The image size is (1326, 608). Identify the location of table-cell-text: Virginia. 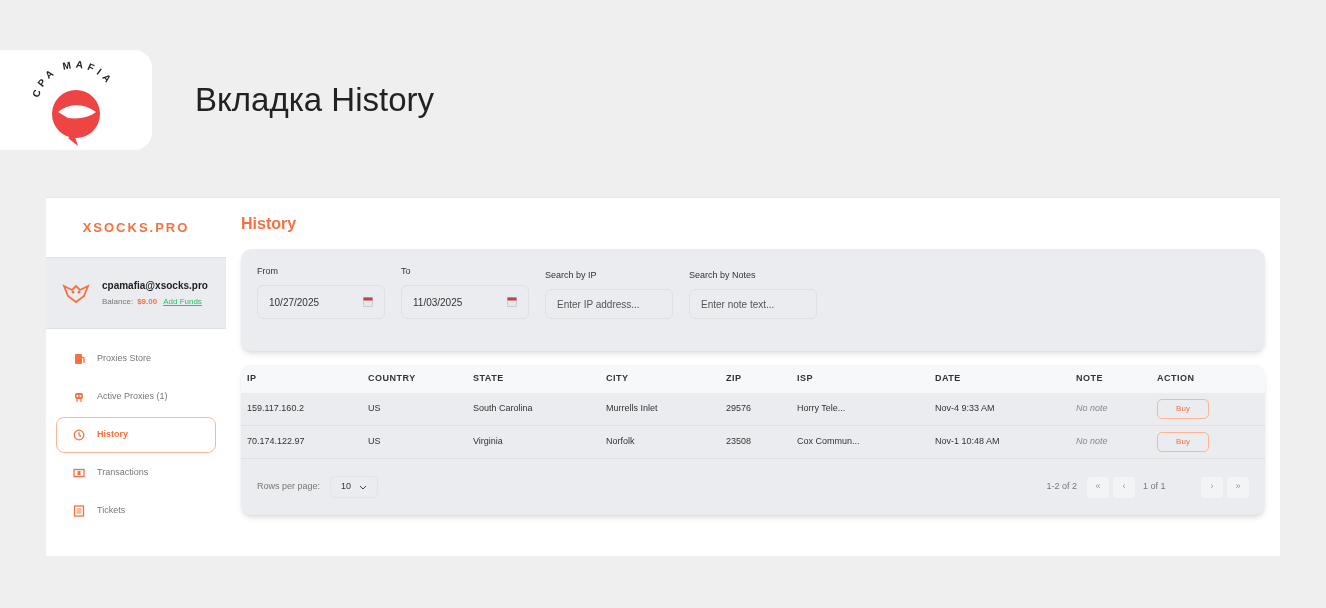
(488, 442).